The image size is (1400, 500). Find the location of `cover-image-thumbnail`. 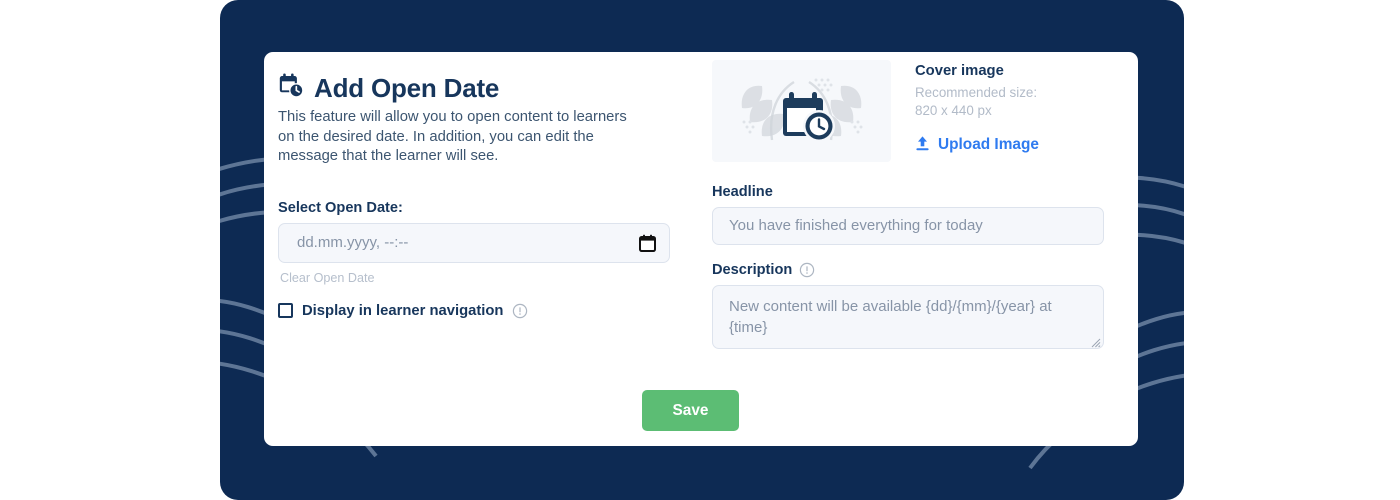

cover-image-thumbnail is located at coordinates (801, 111).